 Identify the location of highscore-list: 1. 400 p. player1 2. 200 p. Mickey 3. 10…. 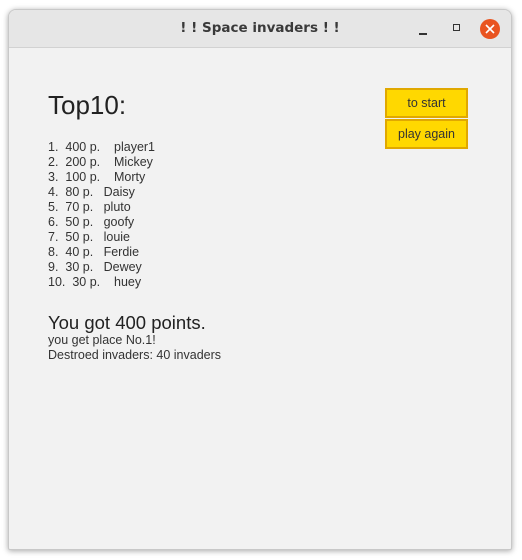
(101, 215).